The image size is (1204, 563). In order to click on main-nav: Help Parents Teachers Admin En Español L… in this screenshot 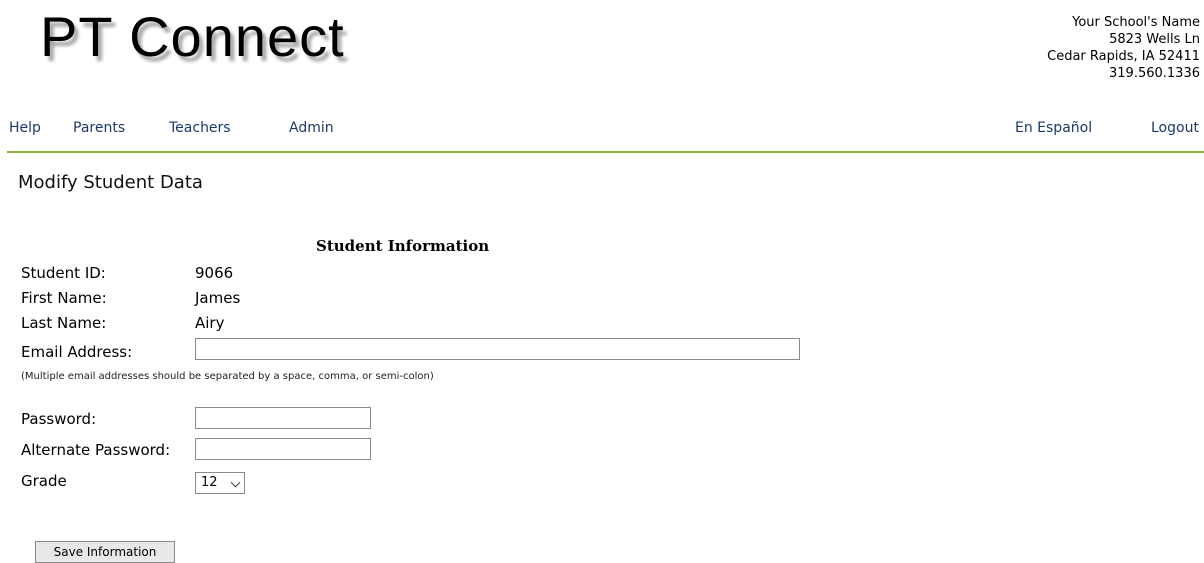, I will do `click(602, 131)`.